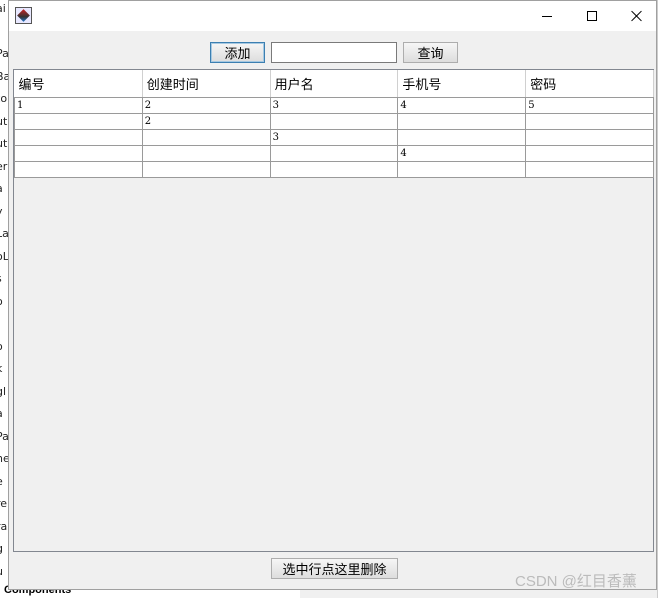  Describe the element at coordinates (462, 84) in the screenshot. I see `column-header-phone: 手机号` at that location.